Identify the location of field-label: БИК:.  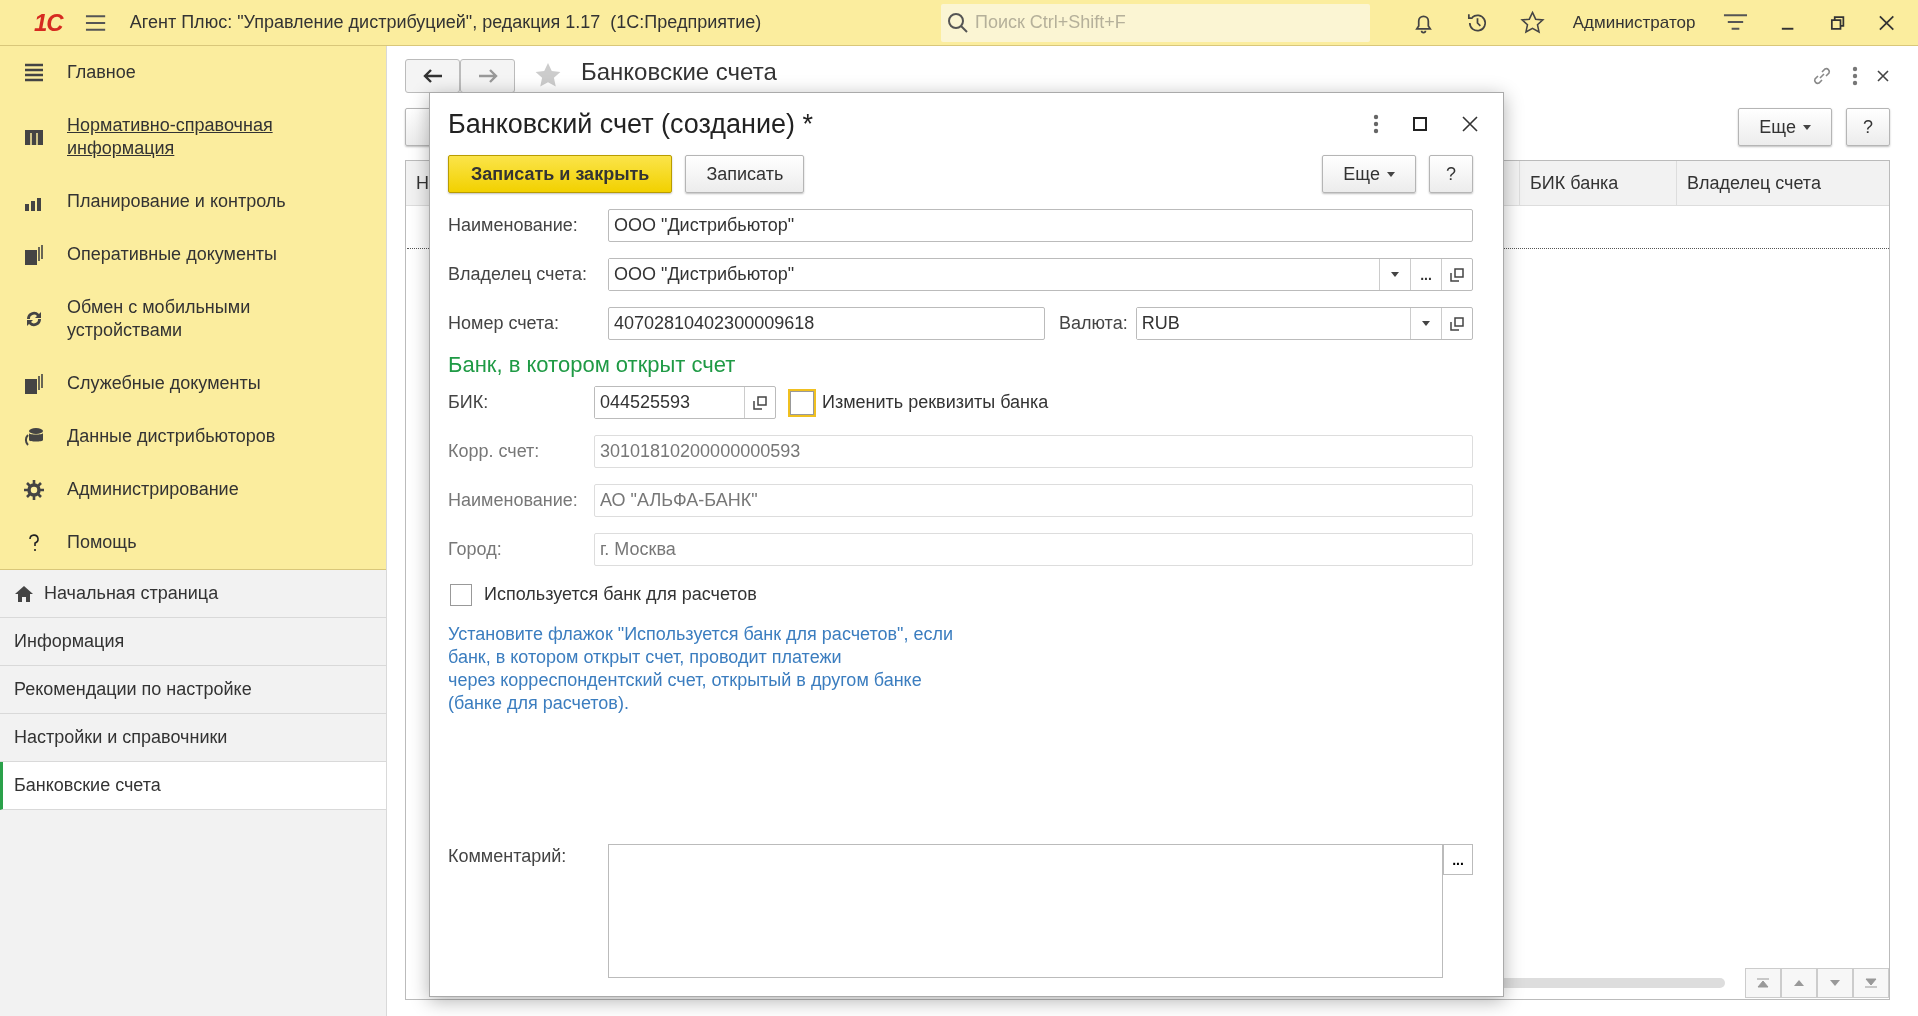
(469, 402).